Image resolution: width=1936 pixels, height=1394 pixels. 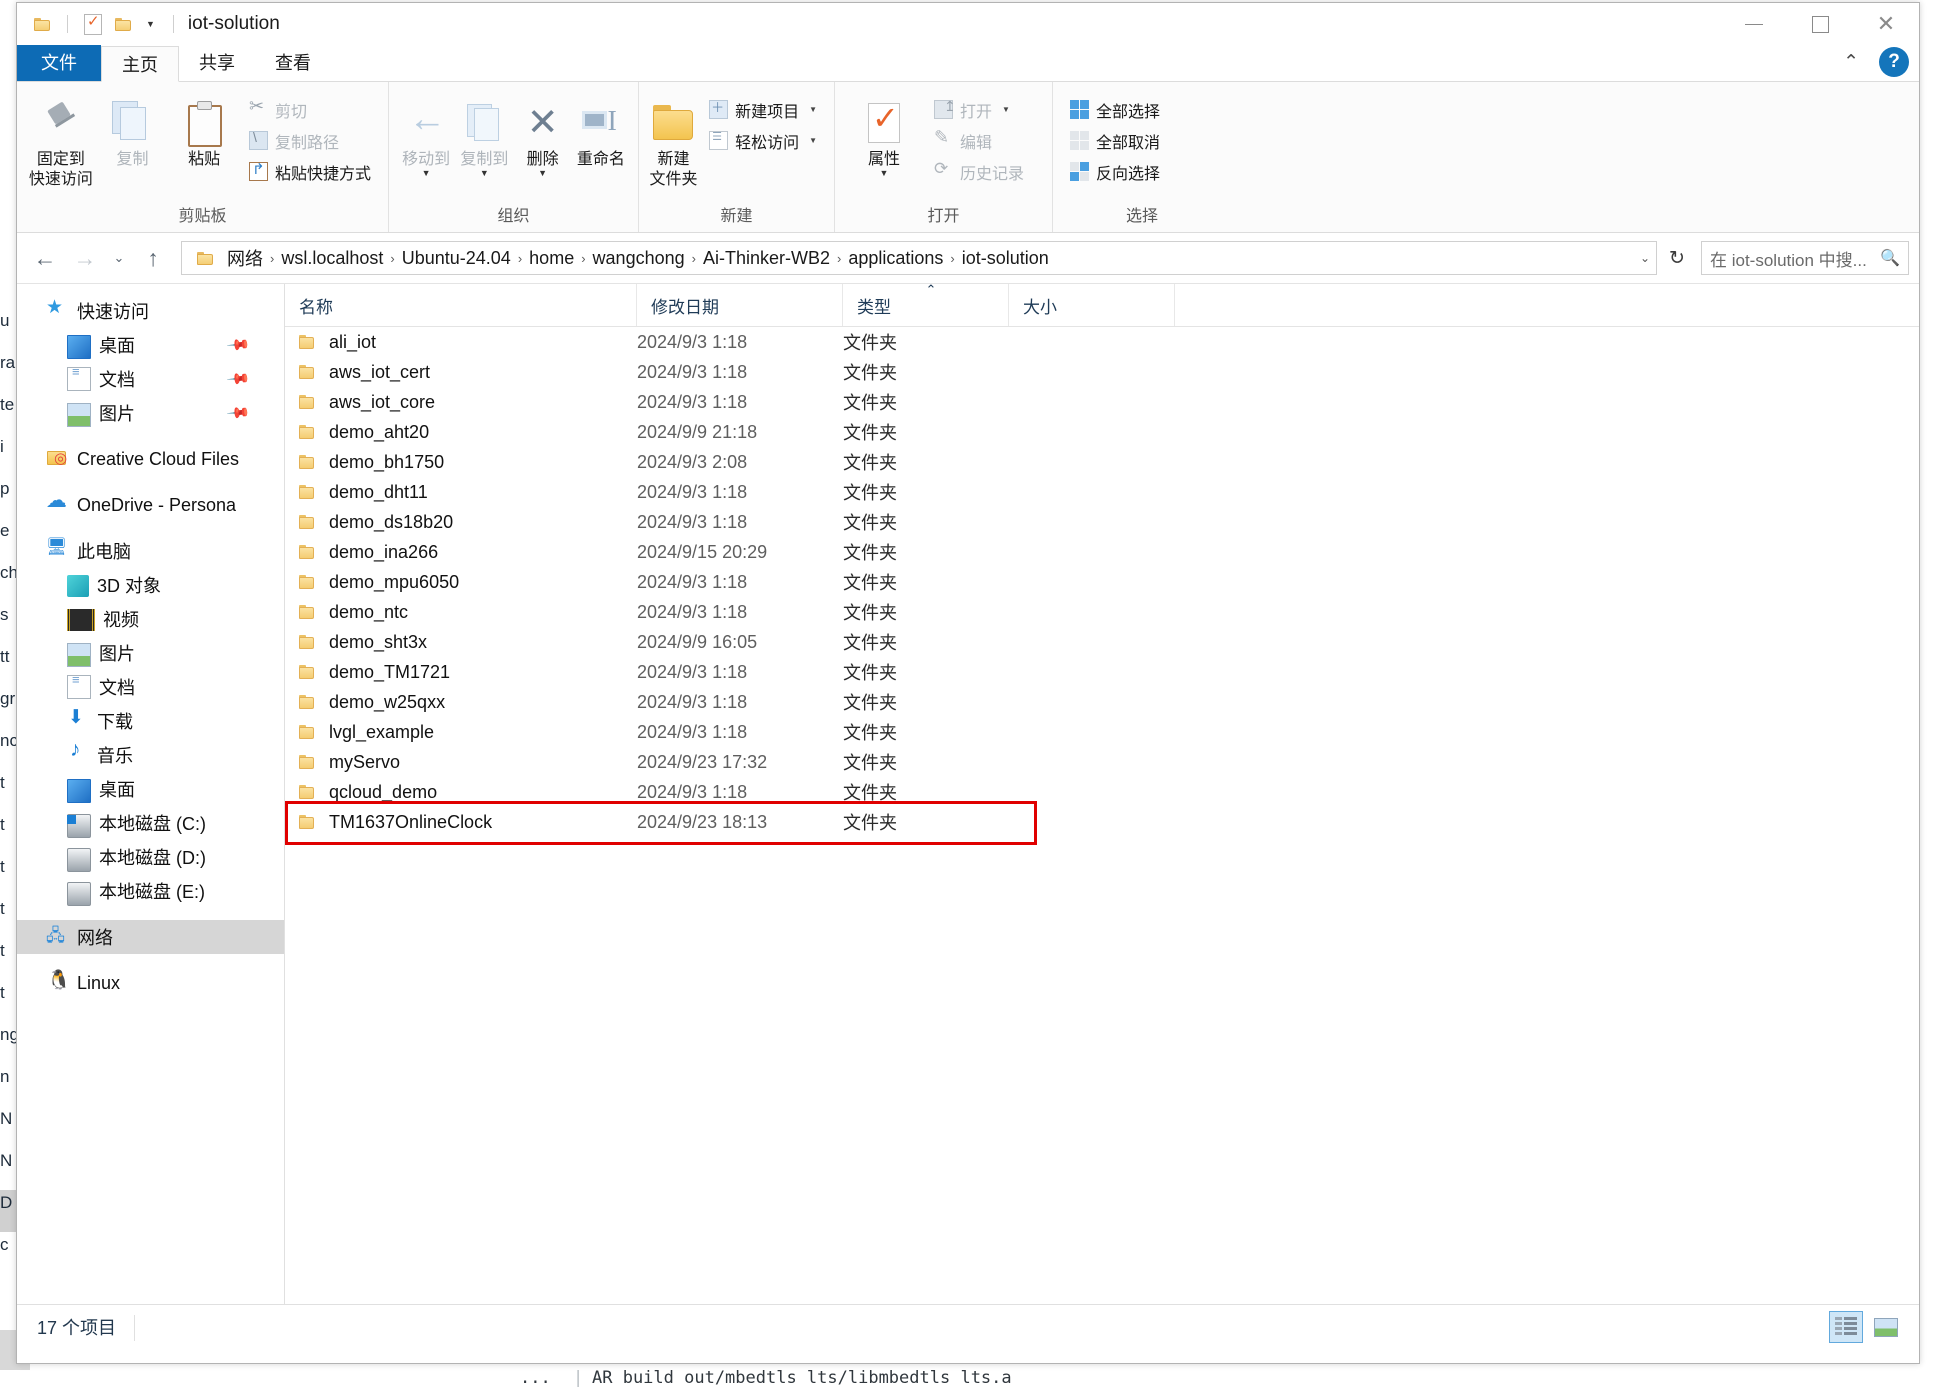 What do you see at coordinates (1102, 402) in the screenshot?
I see `table-row: aws_iot_core 2024/9/3 1:18 文件夹` at bounding box center [1102, 402].